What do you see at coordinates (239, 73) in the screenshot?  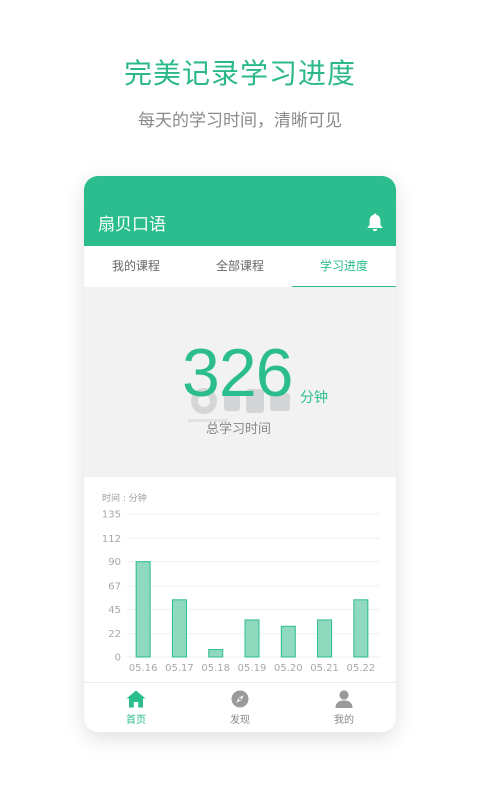 I see `promo-headline: 完美记录学习进度` at bounding box center [239, 73].